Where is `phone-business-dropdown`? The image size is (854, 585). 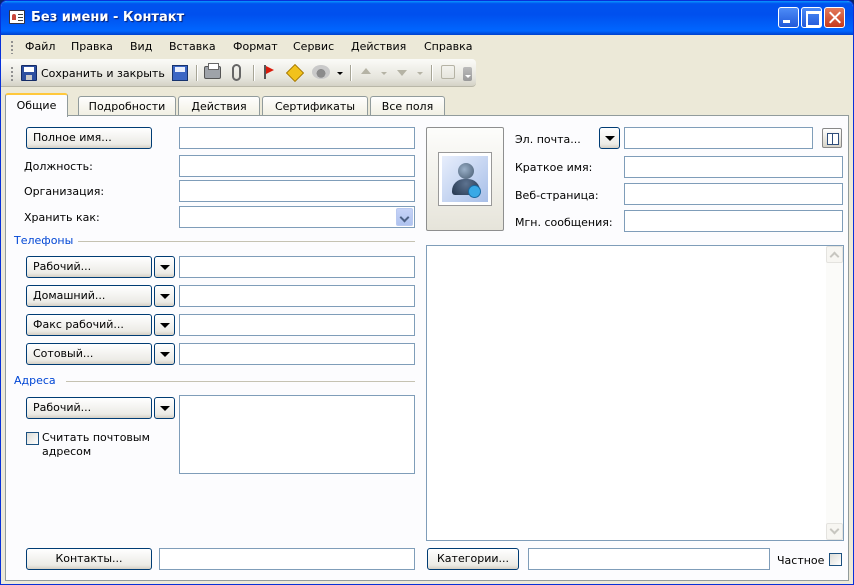 phone-business-dropdown is located at coordinates (164, 267).